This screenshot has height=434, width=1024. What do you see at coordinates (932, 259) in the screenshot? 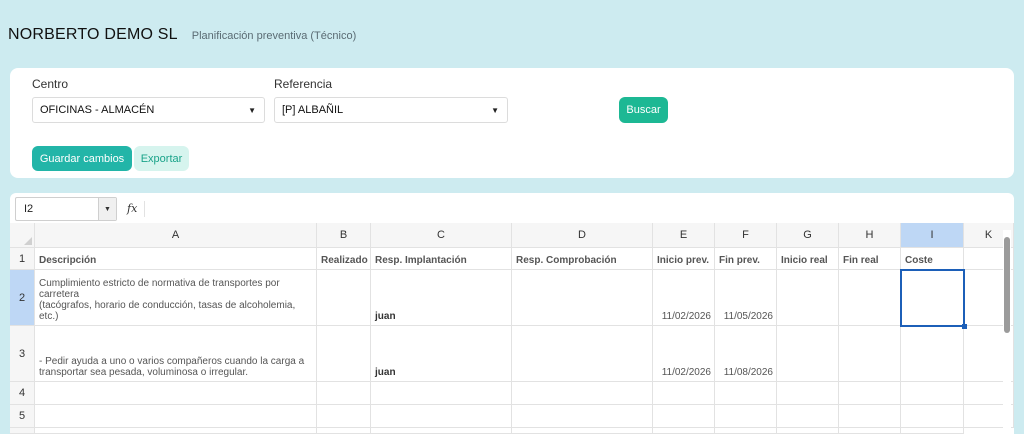
I see `header-cell: Coste` at bounding box center [932, 259].